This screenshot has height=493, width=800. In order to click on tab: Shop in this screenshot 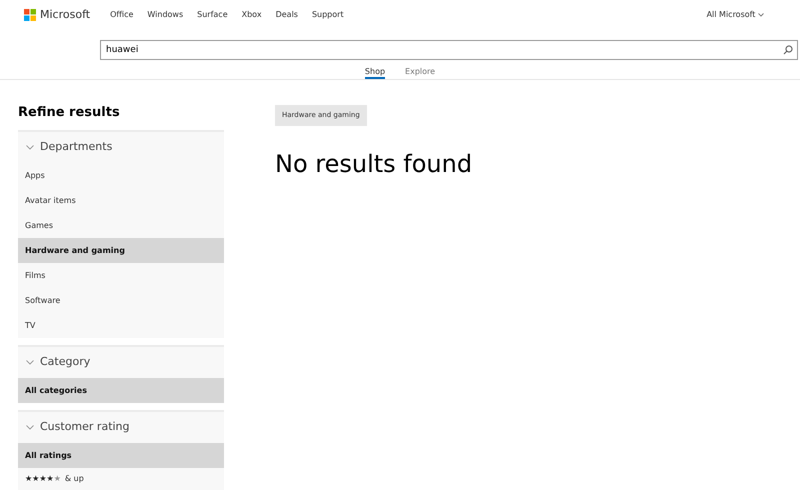, I will do `click(375, 71)`.